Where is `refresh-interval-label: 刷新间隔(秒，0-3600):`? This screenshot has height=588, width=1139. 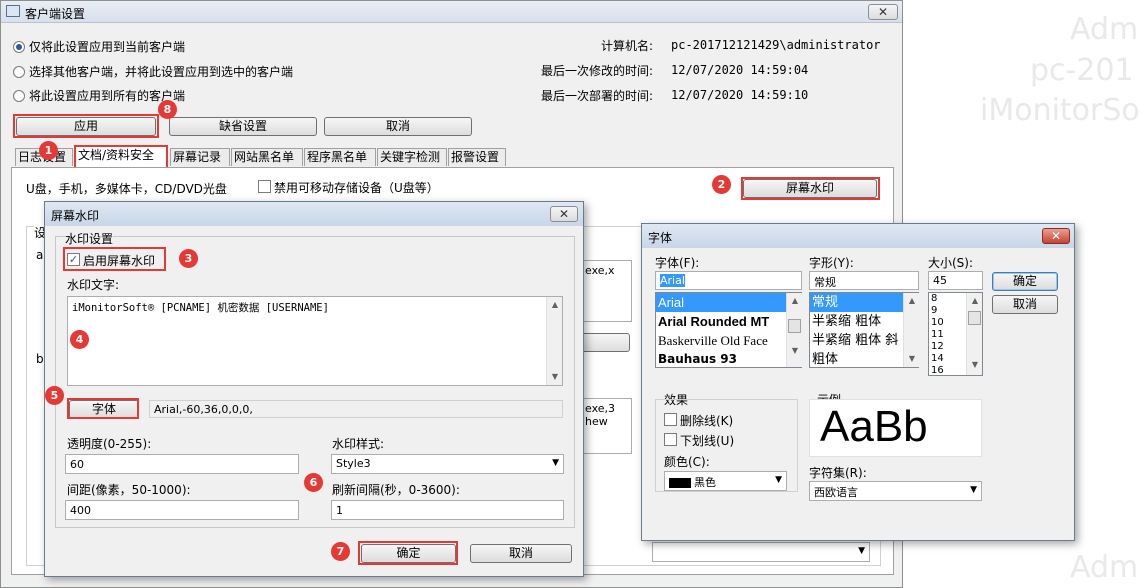
refresh-interval-label: 刷新间隔(秒，0-3600): is located at coordinates (396, 490).